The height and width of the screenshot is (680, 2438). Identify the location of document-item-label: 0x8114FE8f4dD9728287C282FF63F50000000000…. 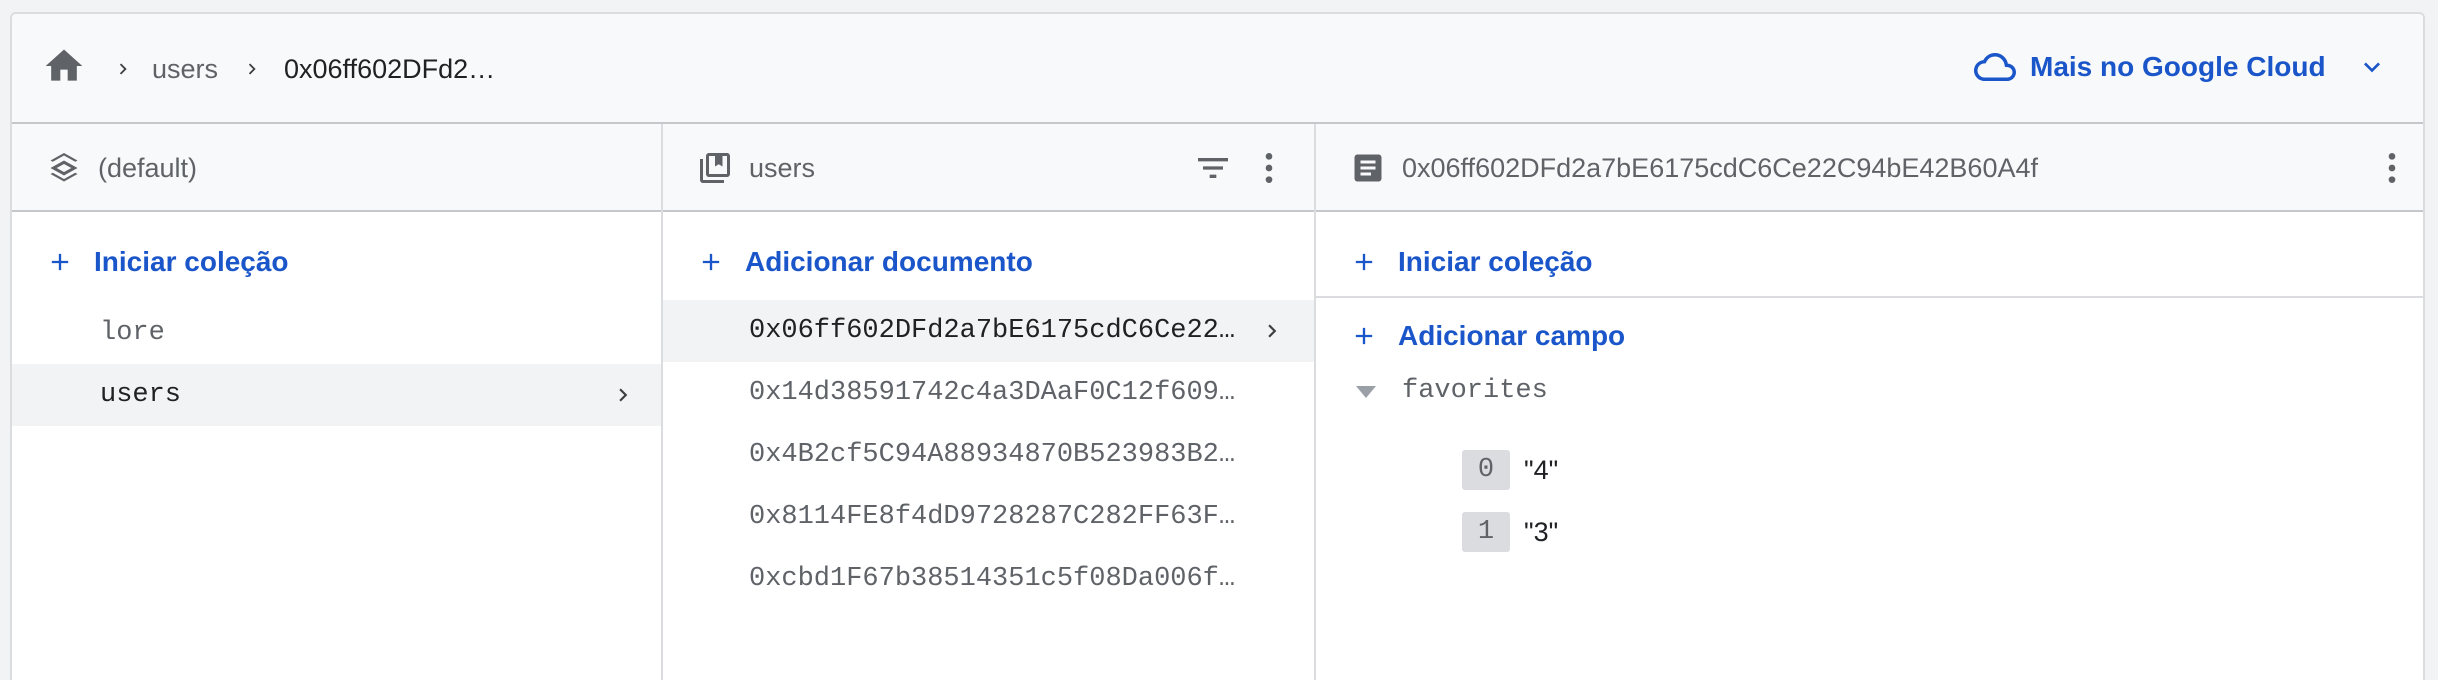
(999, 517).